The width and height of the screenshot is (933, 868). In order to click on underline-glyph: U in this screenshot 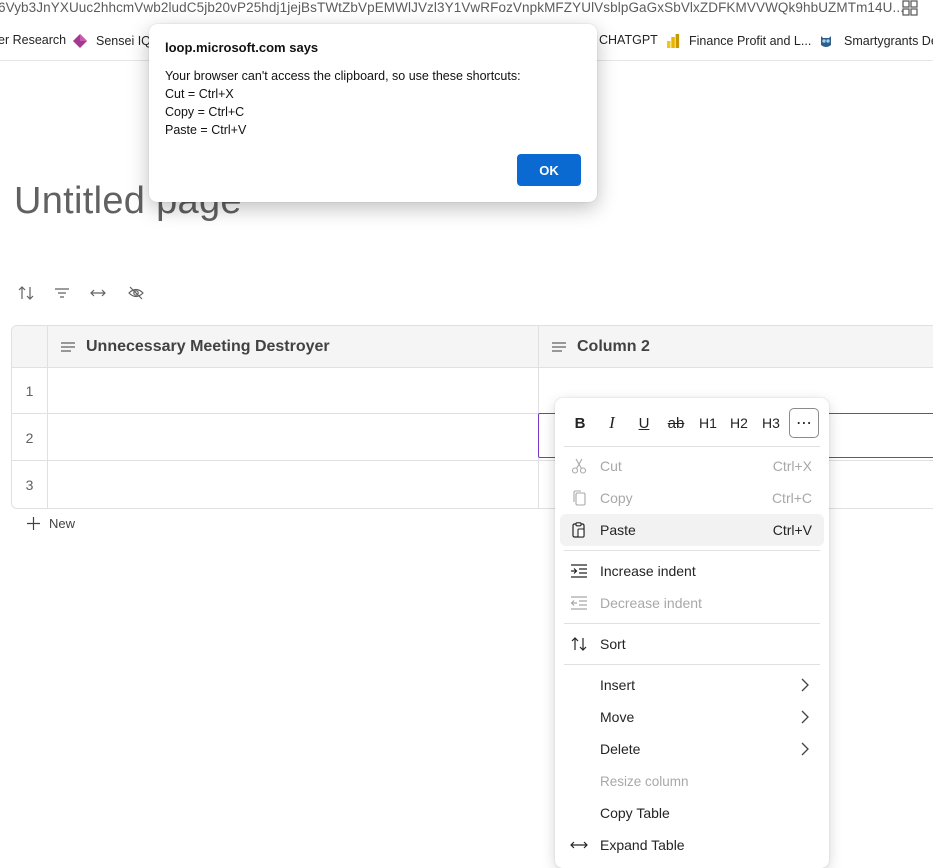, I will do `click(644, 423)`.